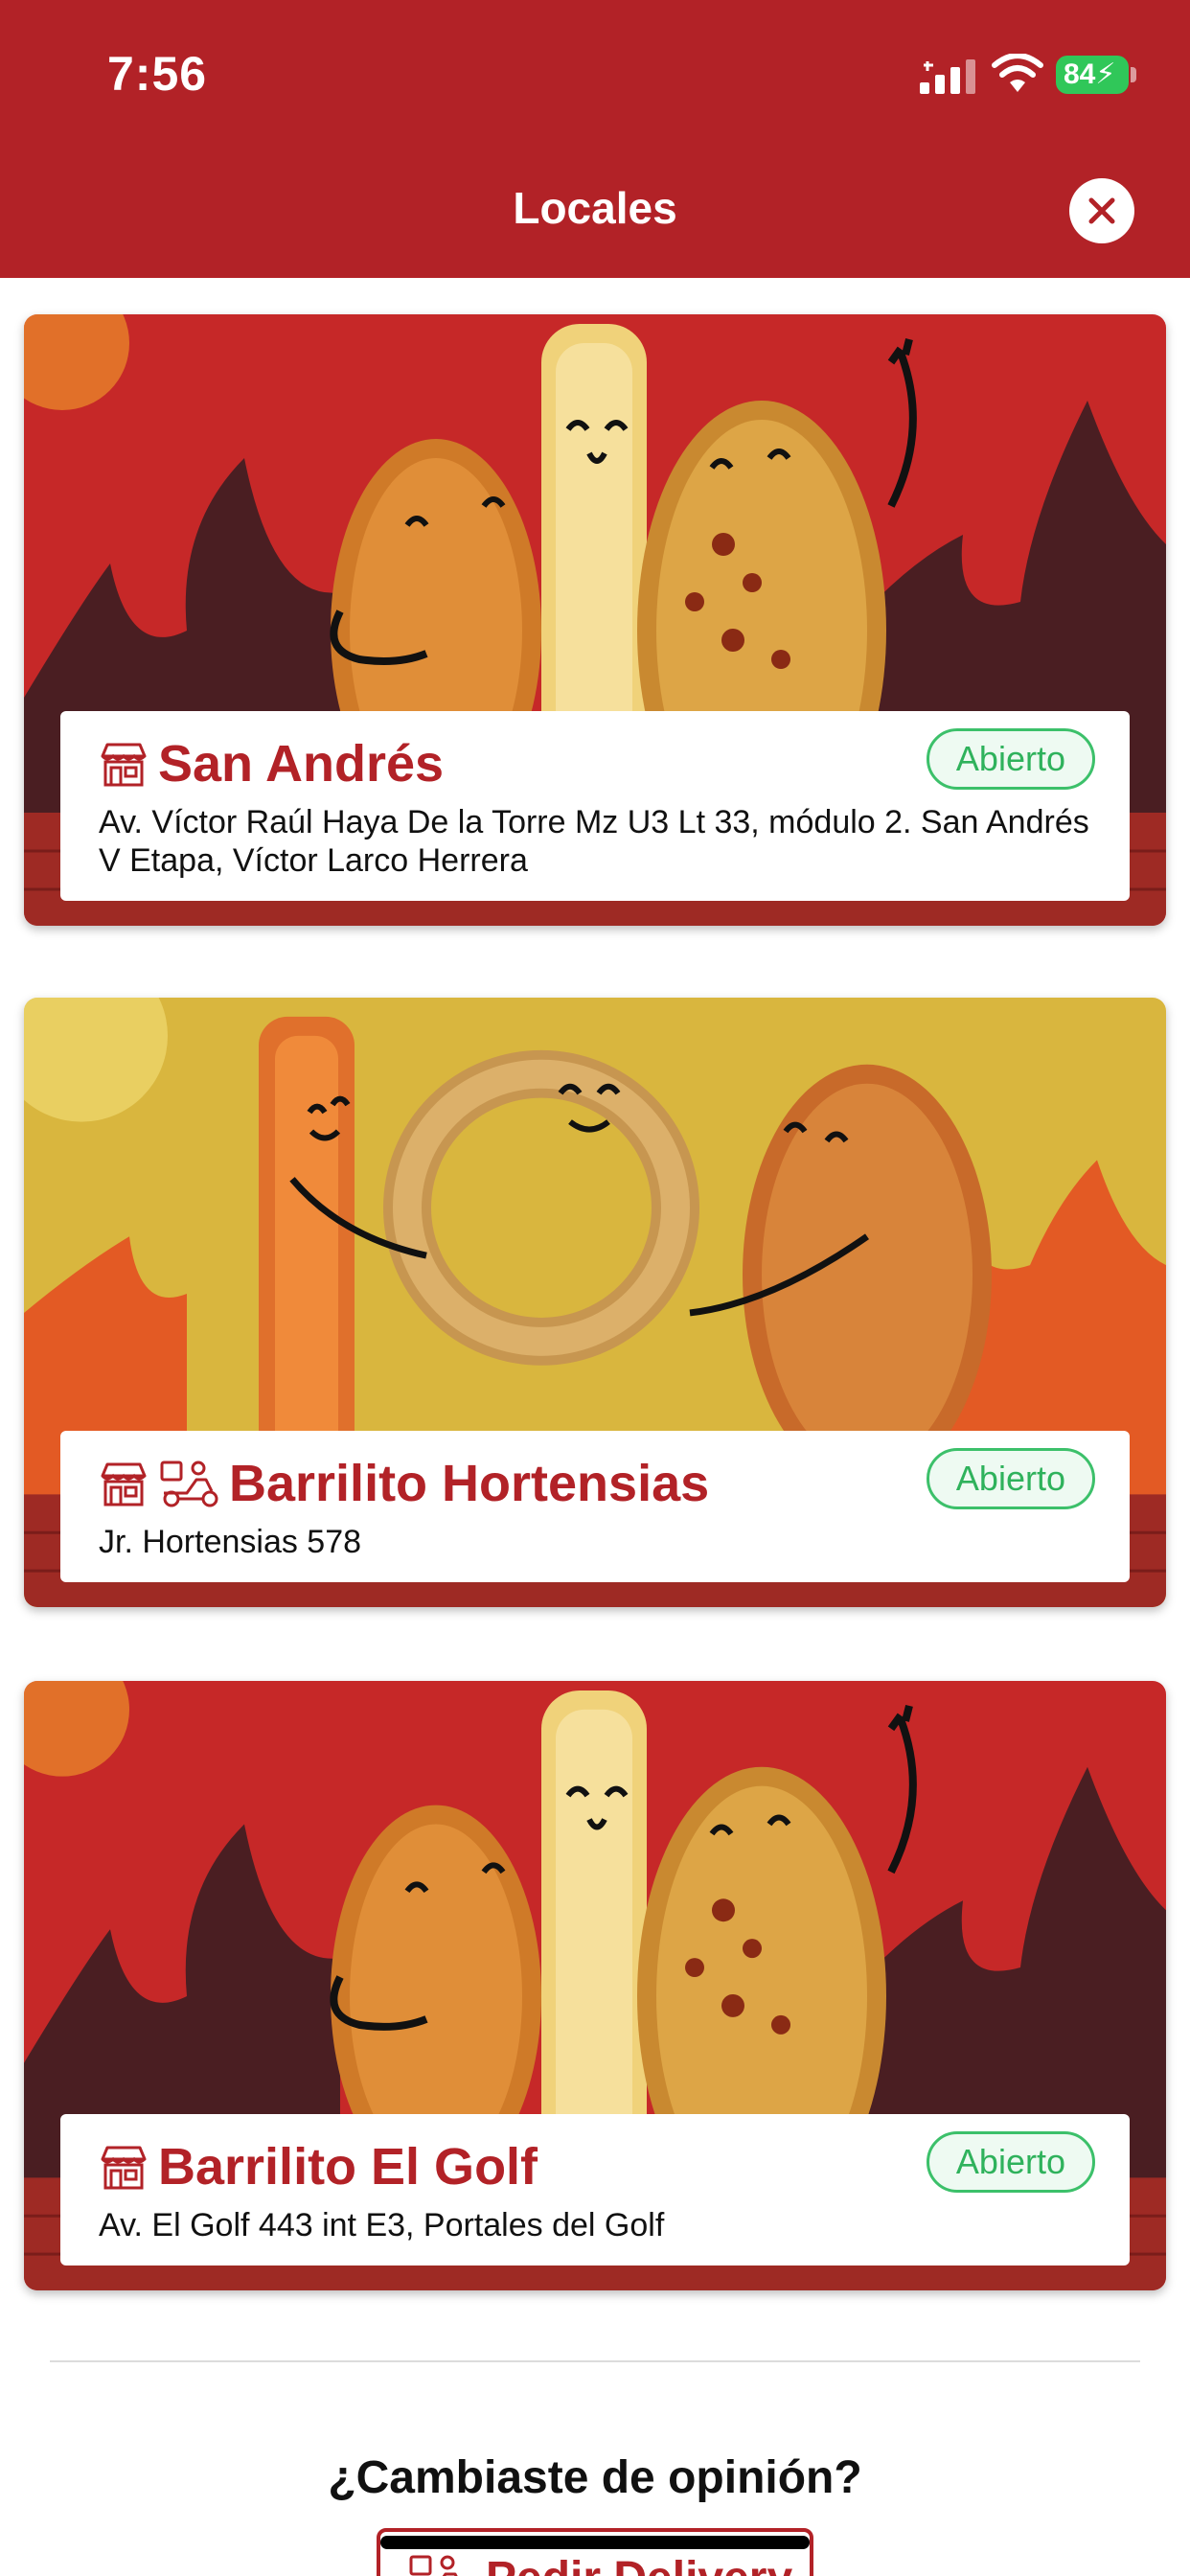  I want to click on page-title: Locales, so click(595, 208).